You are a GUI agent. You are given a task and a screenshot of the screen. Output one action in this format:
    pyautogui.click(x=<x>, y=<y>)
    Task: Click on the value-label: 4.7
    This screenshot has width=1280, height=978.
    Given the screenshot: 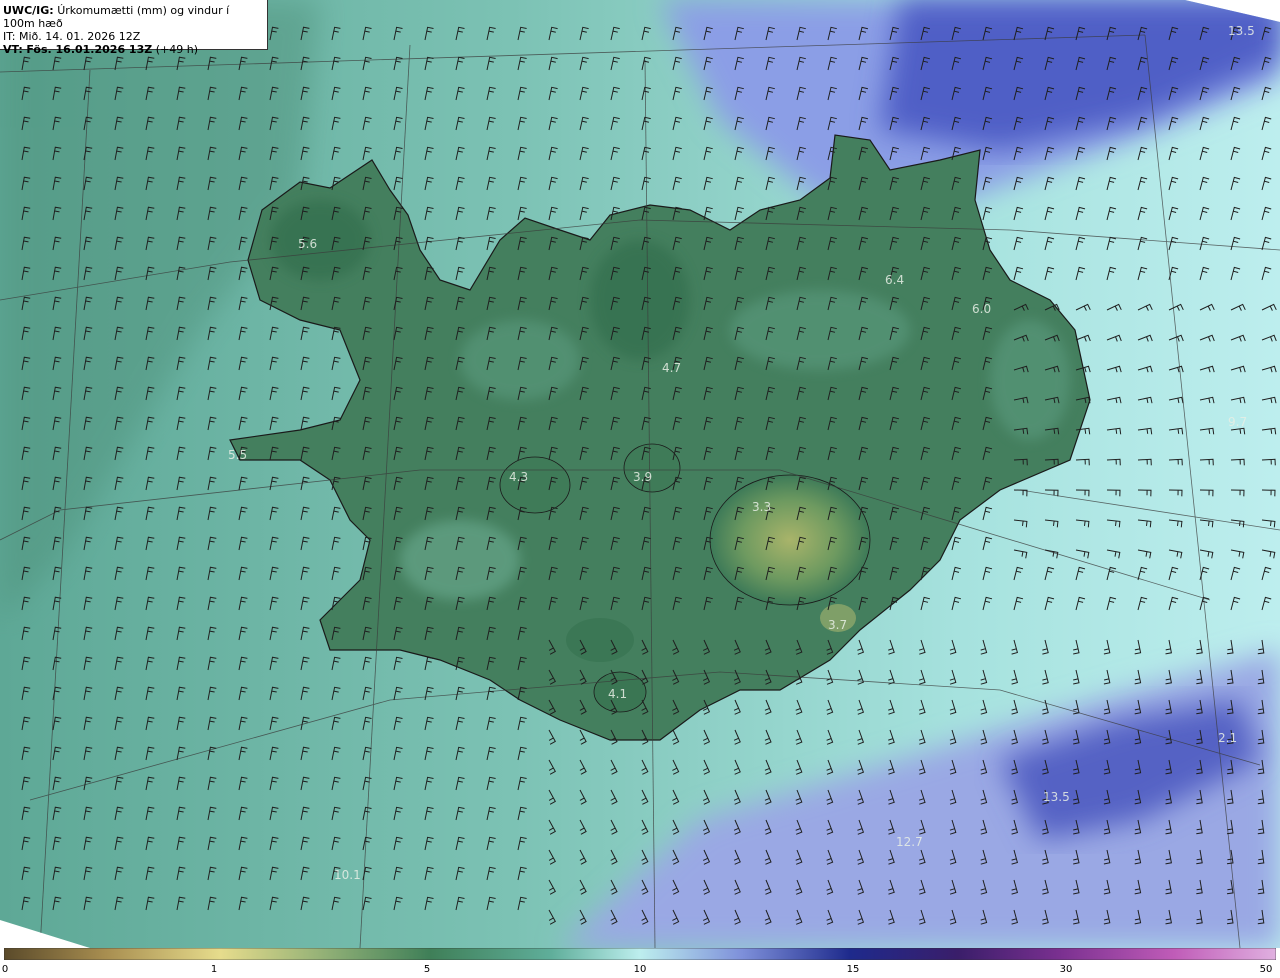 What is the action you would take?
    pyautogui.click(x=671, y=368)
    